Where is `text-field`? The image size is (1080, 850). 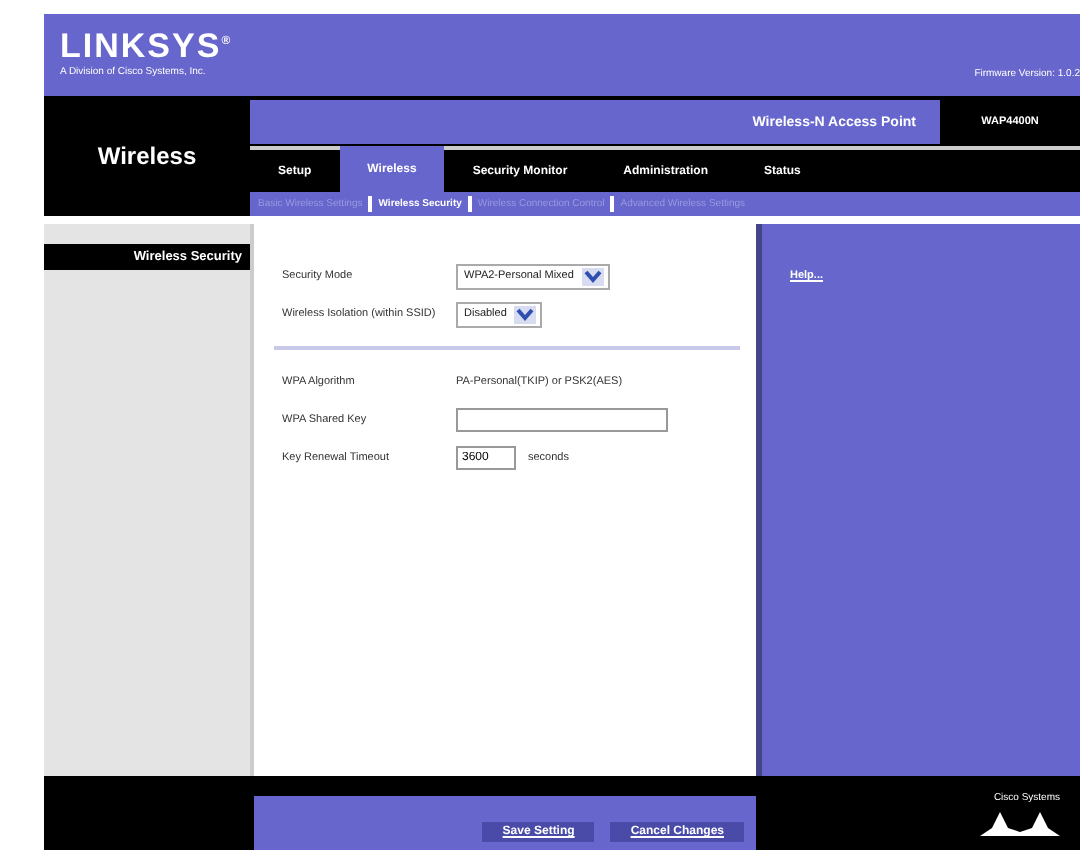
text-field is located at coordinates (562, 420).